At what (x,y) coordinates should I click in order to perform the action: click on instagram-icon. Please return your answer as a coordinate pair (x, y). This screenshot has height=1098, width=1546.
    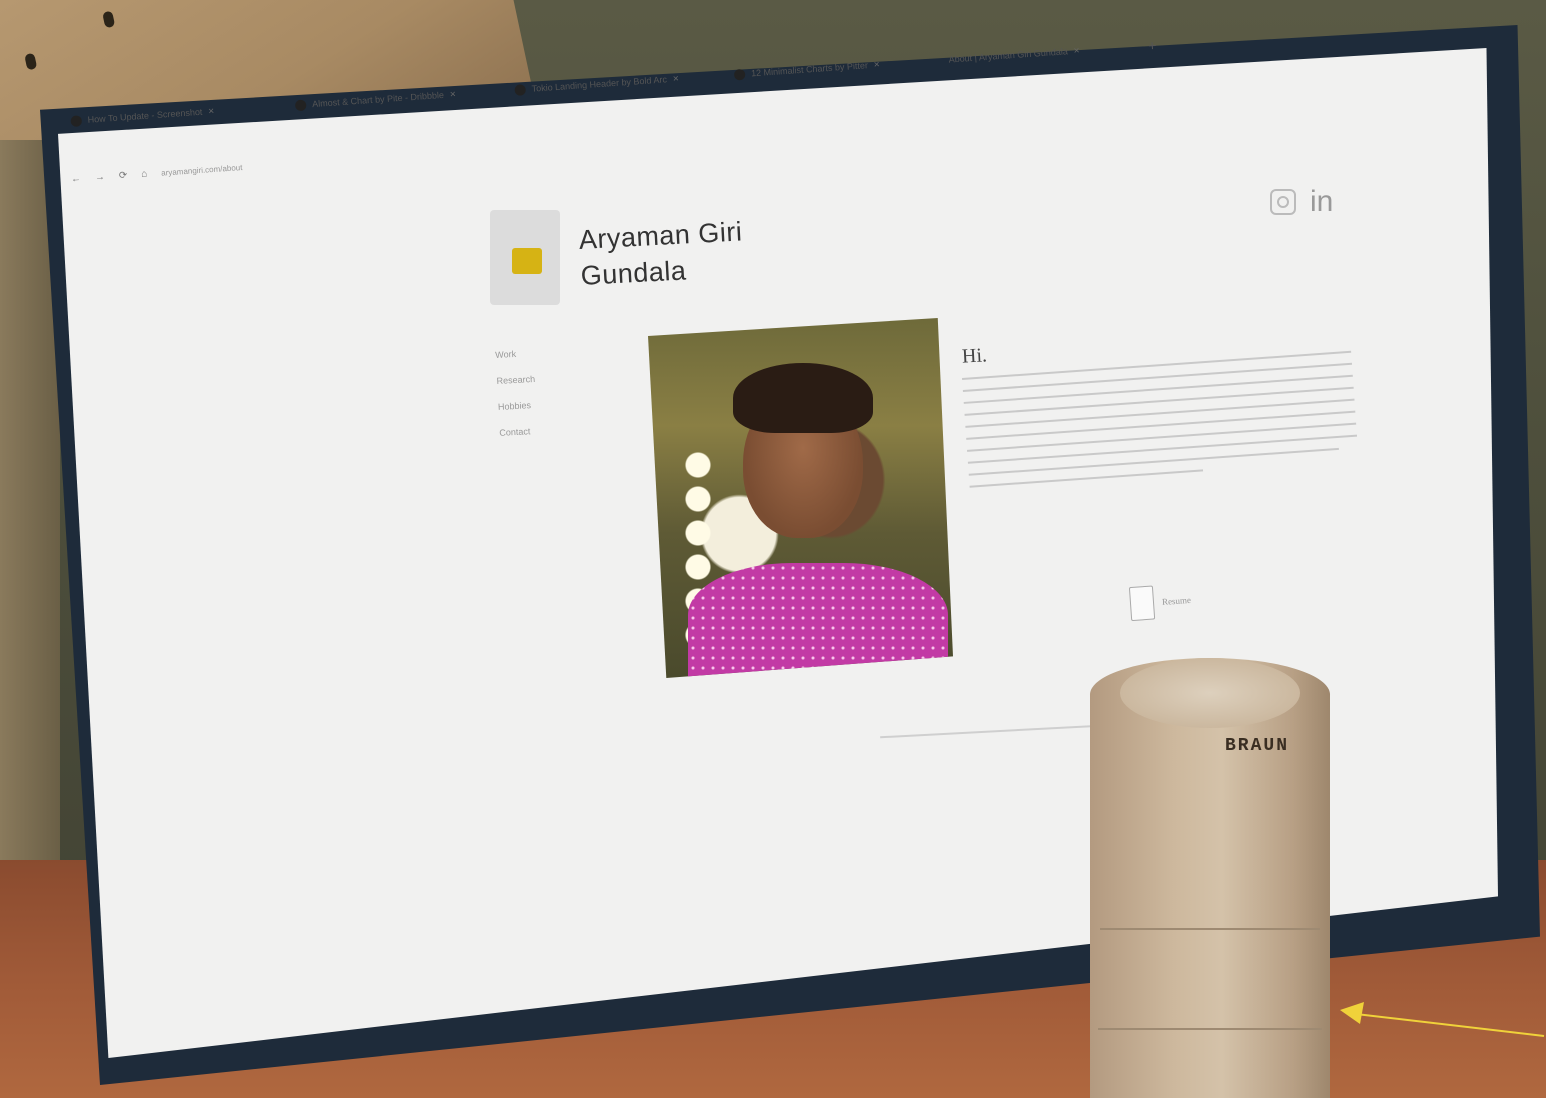
    Looking at the image, I should click on (1283, 202).